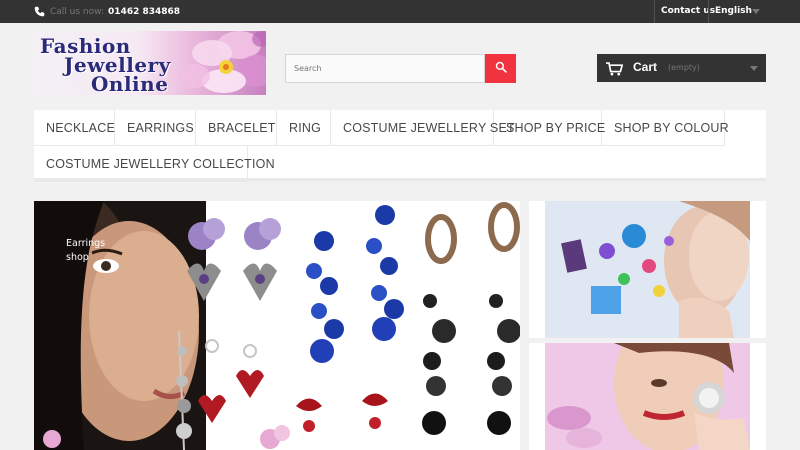 The width and height of the screenshot is (800, 450). Describe the element at coordinates (615, 70) in the screenshot. I see `cart-icon` at that location.